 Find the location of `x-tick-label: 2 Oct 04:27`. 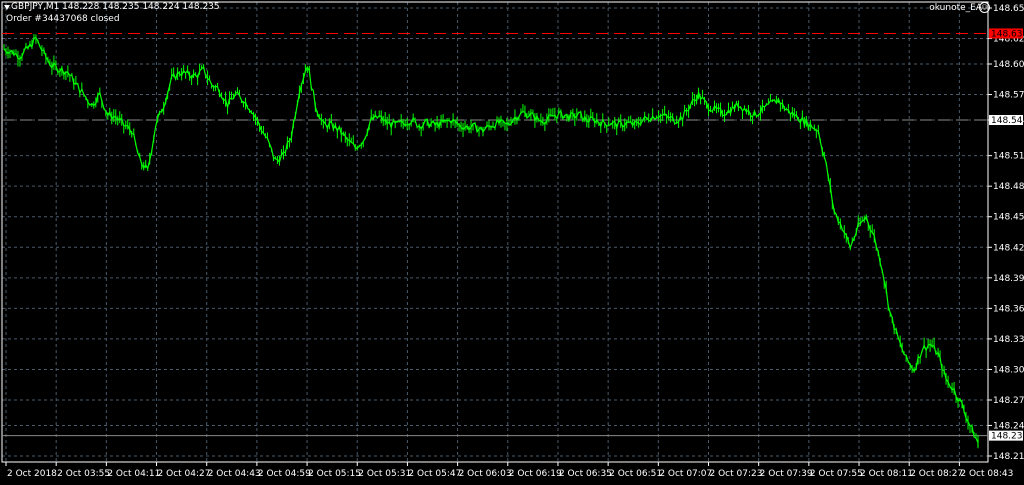

x-tick-label: 2 Oct 04:27 is located at coordinates (184, 474).